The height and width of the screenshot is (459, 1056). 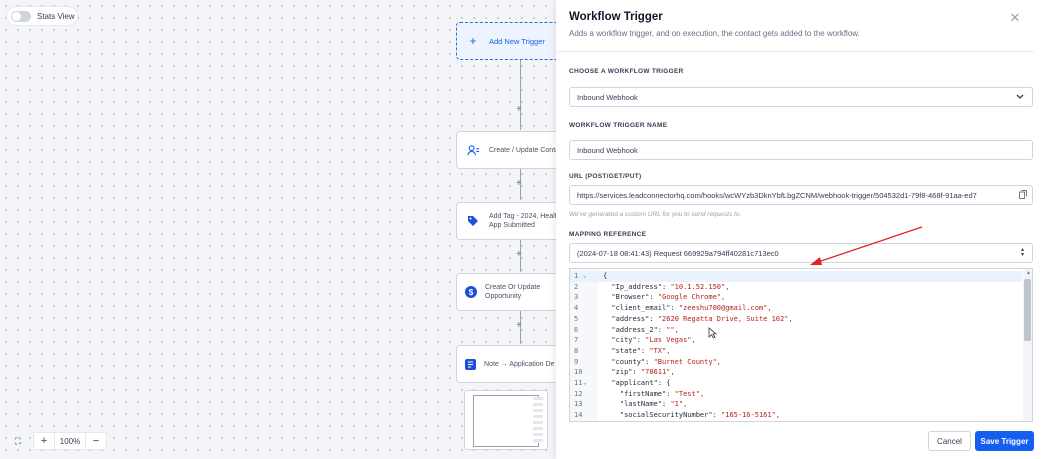 What do you see at coordinates (796, 394) in the screenshot?
I see `code-line: 12 "firstName": "Test",` at bounding box center [796, 394].